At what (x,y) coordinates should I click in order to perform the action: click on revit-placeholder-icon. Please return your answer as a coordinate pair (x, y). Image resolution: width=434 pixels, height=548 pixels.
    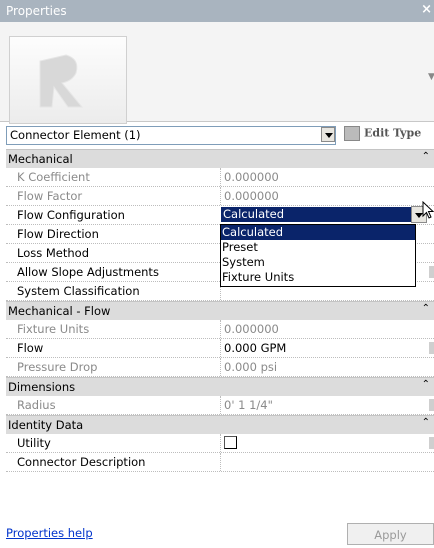
    Looking at the image, I should click on (61, 81).